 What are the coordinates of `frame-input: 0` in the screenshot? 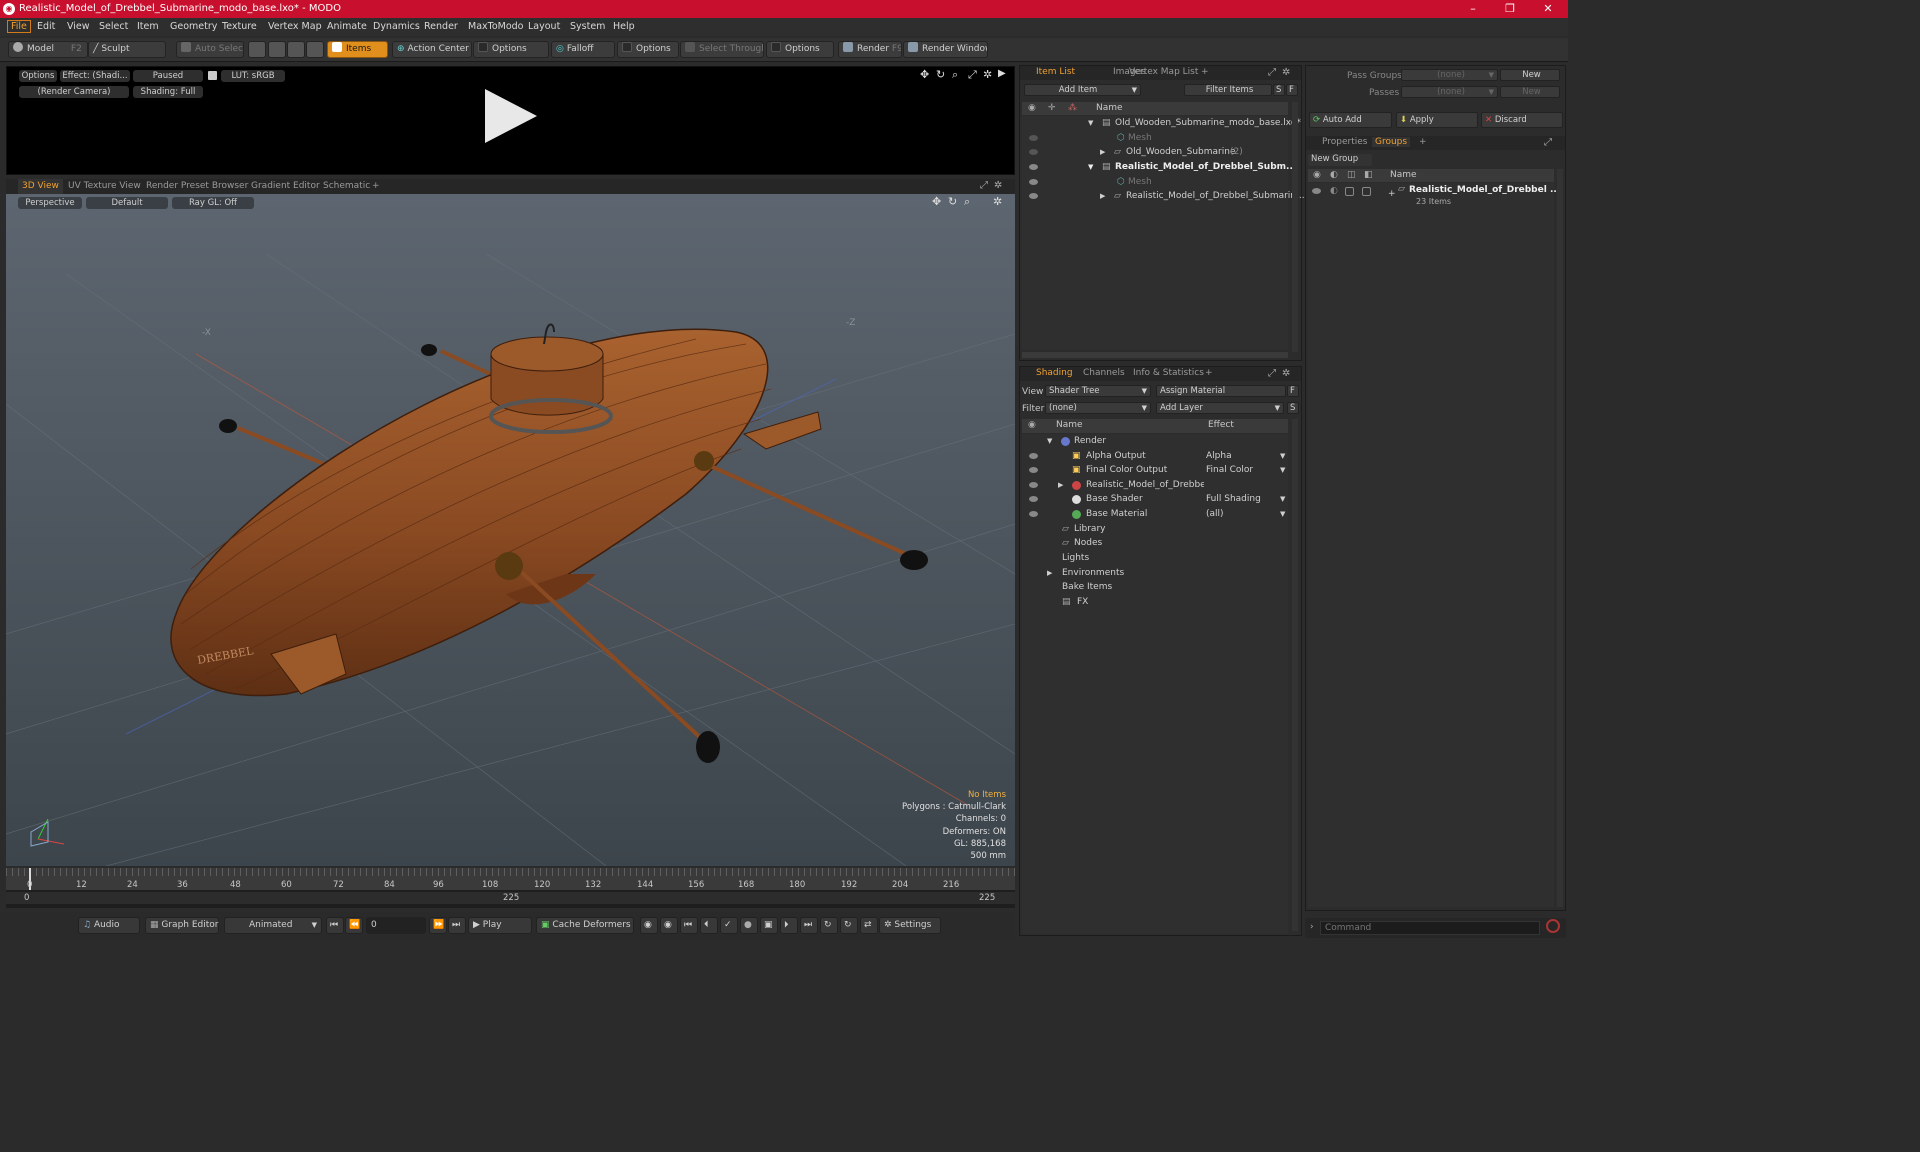 It's located at (396, 925).